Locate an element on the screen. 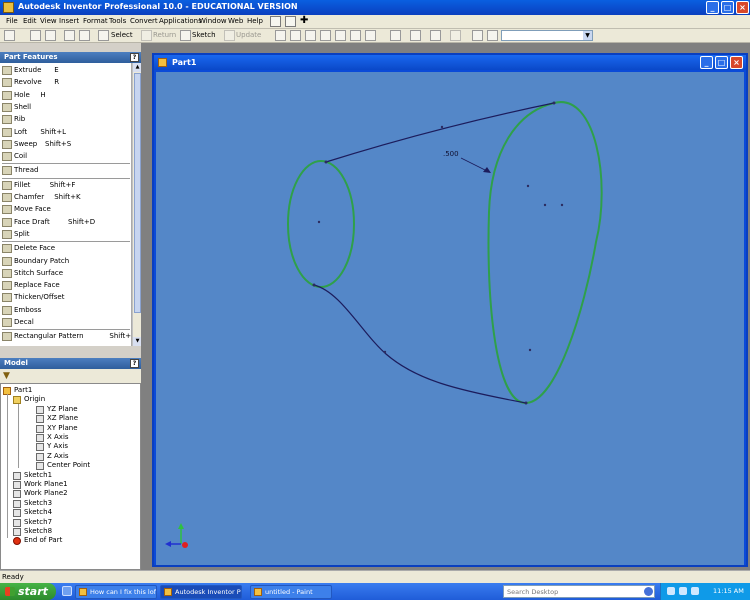 Image resolution: width=750 pixels, height=600 pixels. zoom-icon is located at coordinates (310, 35).